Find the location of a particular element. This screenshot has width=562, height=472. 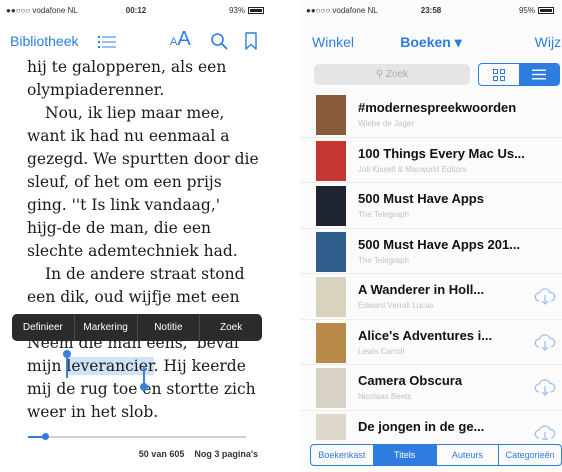

selection-context-menu: Definieer Markering Notitie Zoek is located at coordinates (137, 327).